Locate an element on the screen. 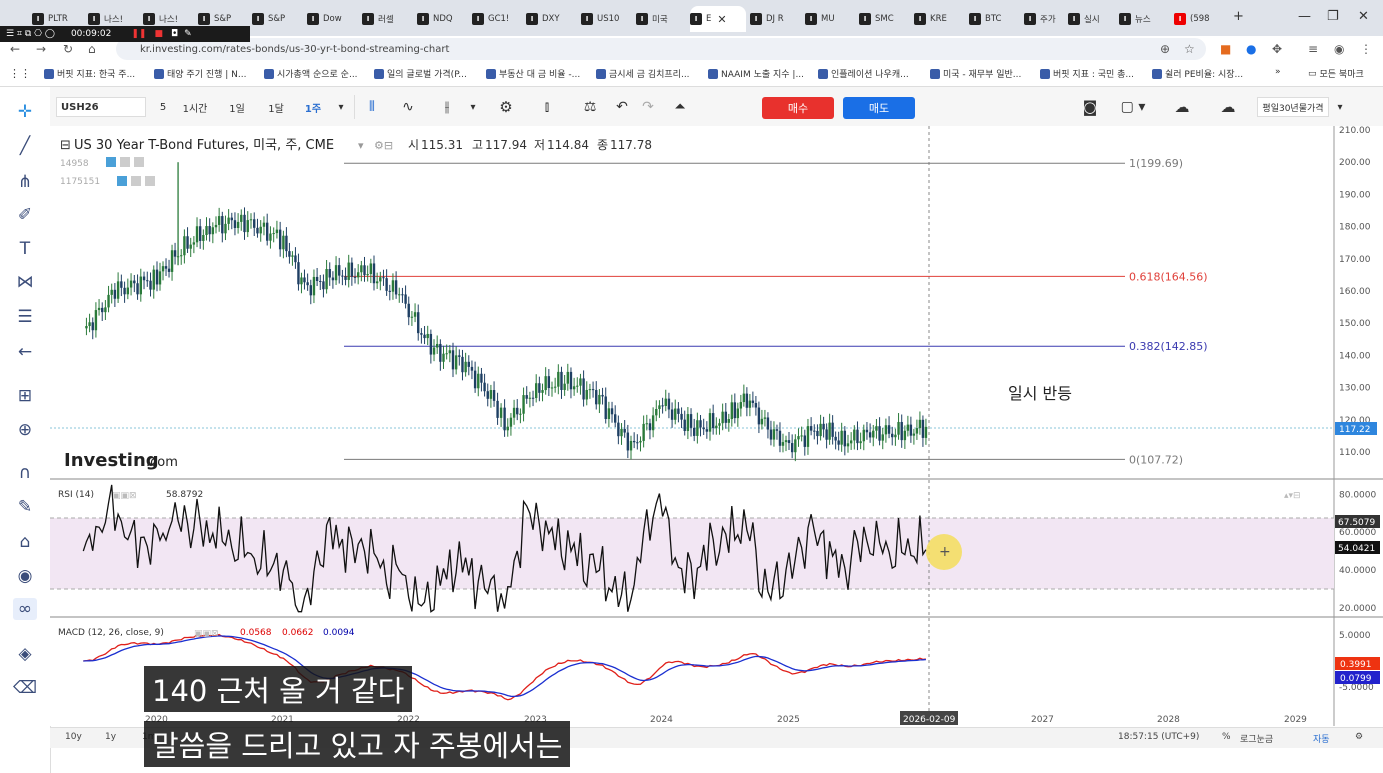  back-icon: ← is located at coordinates (15, 49).